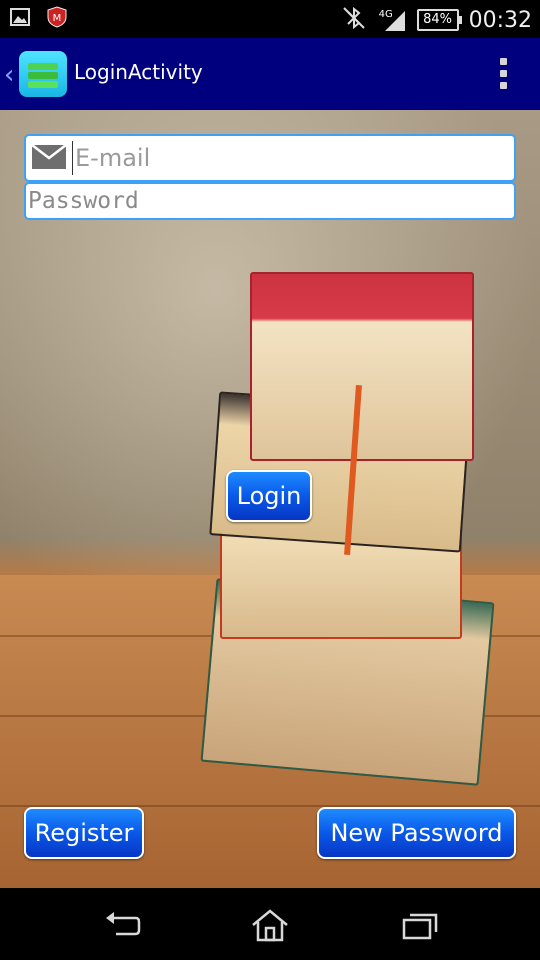 The image size is (540, 960). I want to click on status-time: 00:32, so click(500, 20).